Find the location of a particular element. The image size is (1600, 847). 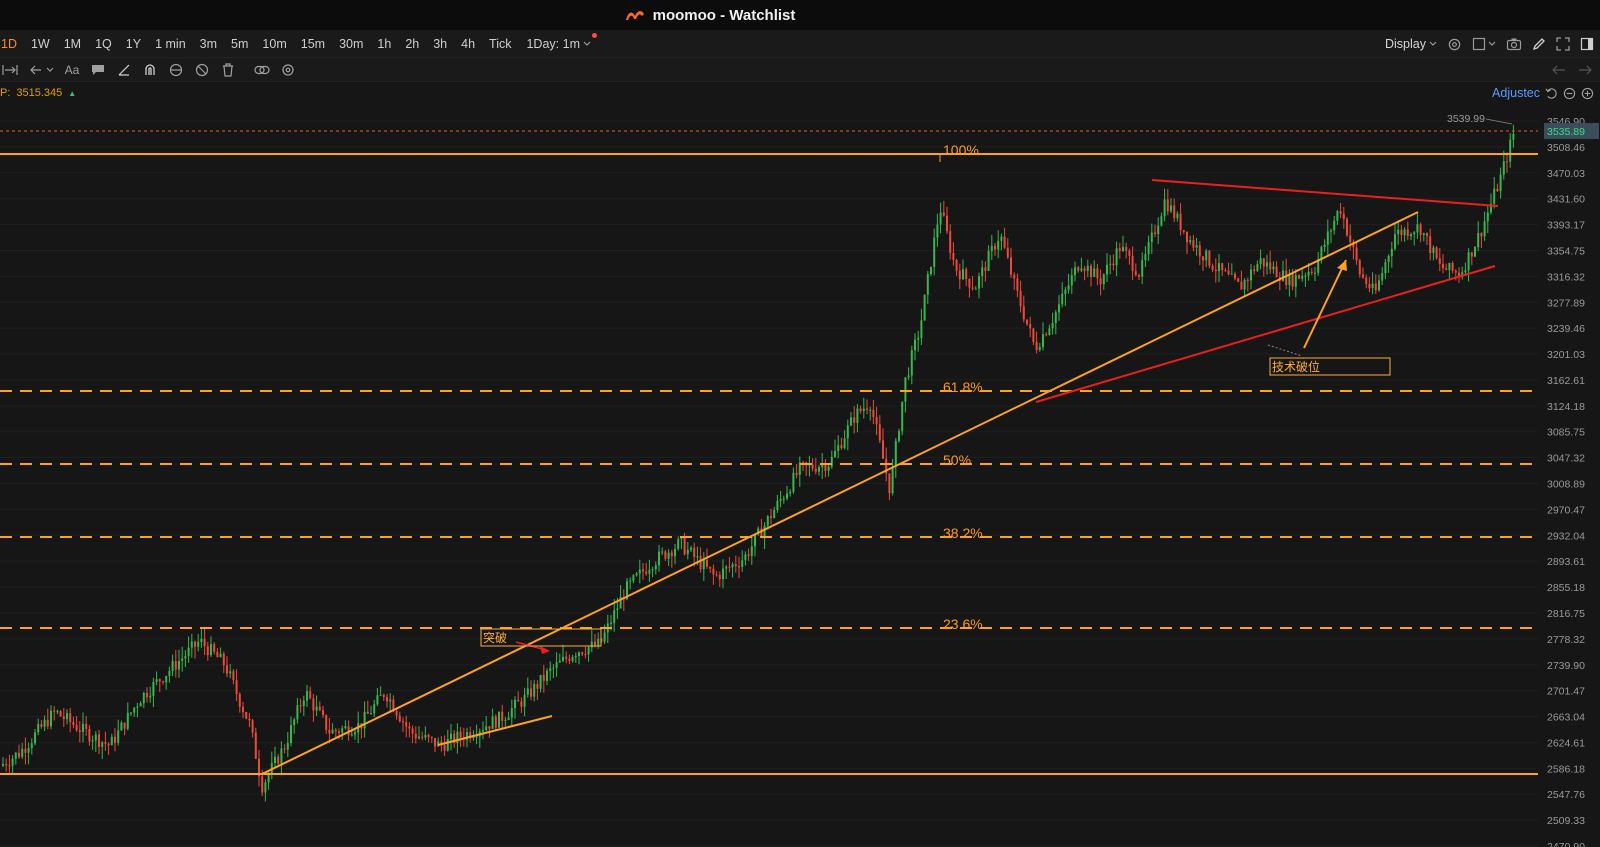

arrow-left-icon is located at coordinates (36, 70).